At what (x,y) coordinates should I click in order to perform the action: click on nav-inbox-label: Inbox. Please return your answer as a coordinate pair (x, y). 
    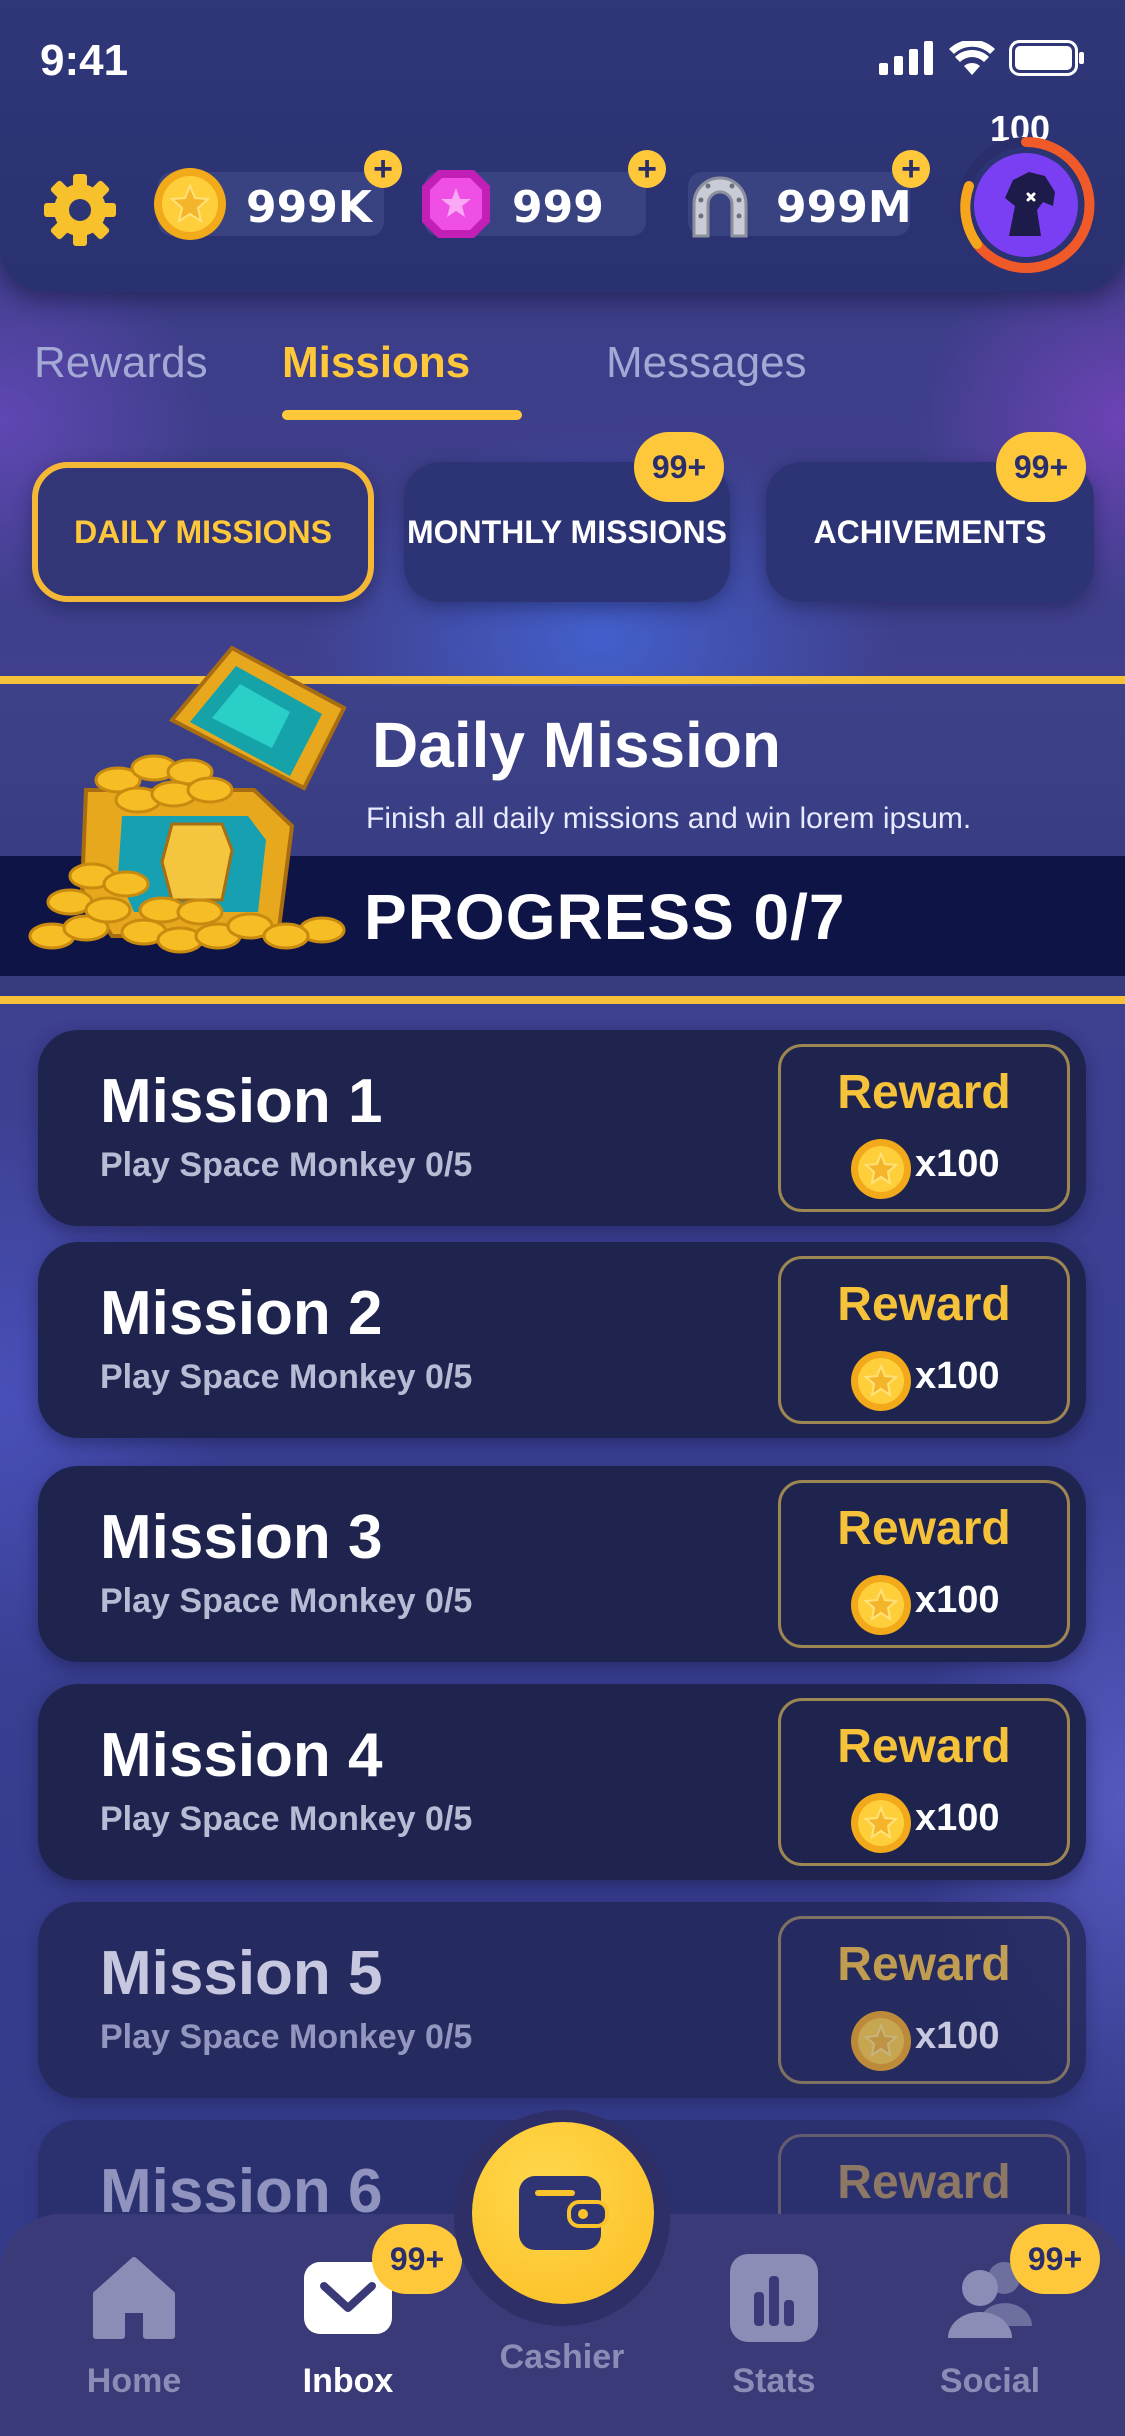
    Looking at the image, I should click on (348, 2381).